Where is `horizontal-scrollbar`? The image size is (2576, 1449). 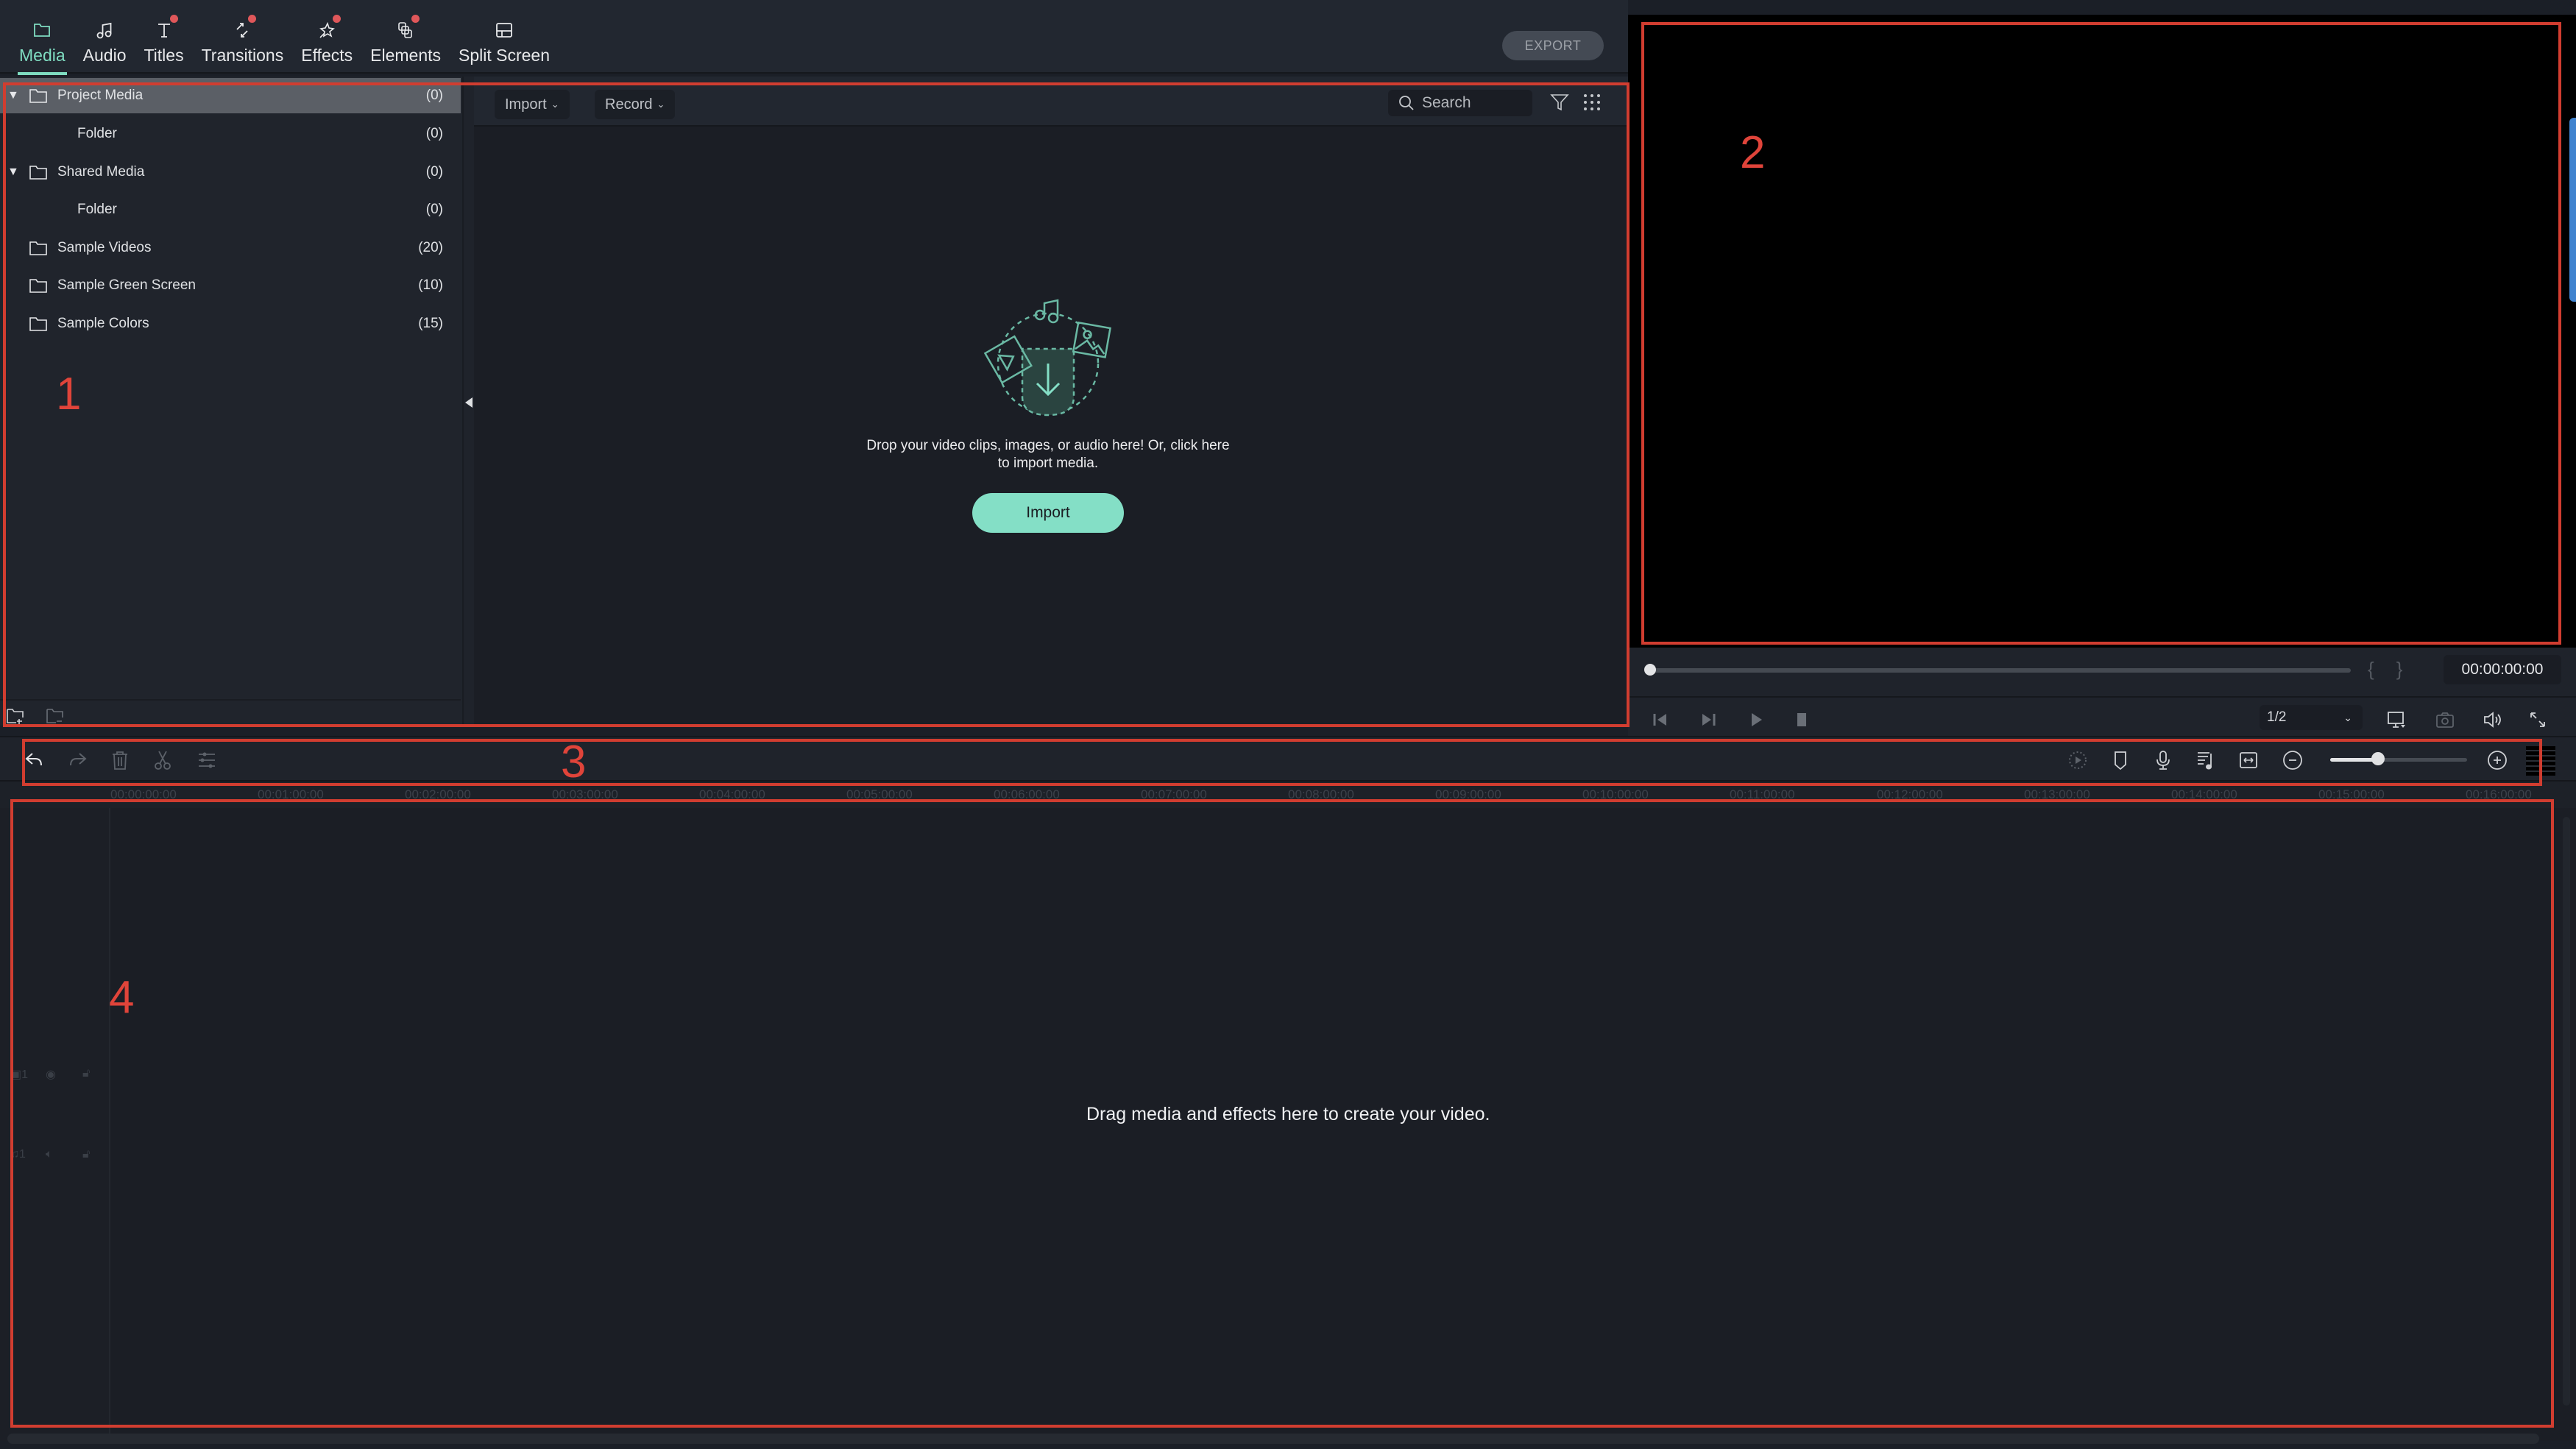 horizontal-scrollbar is located at coordinates (1273, 1439).